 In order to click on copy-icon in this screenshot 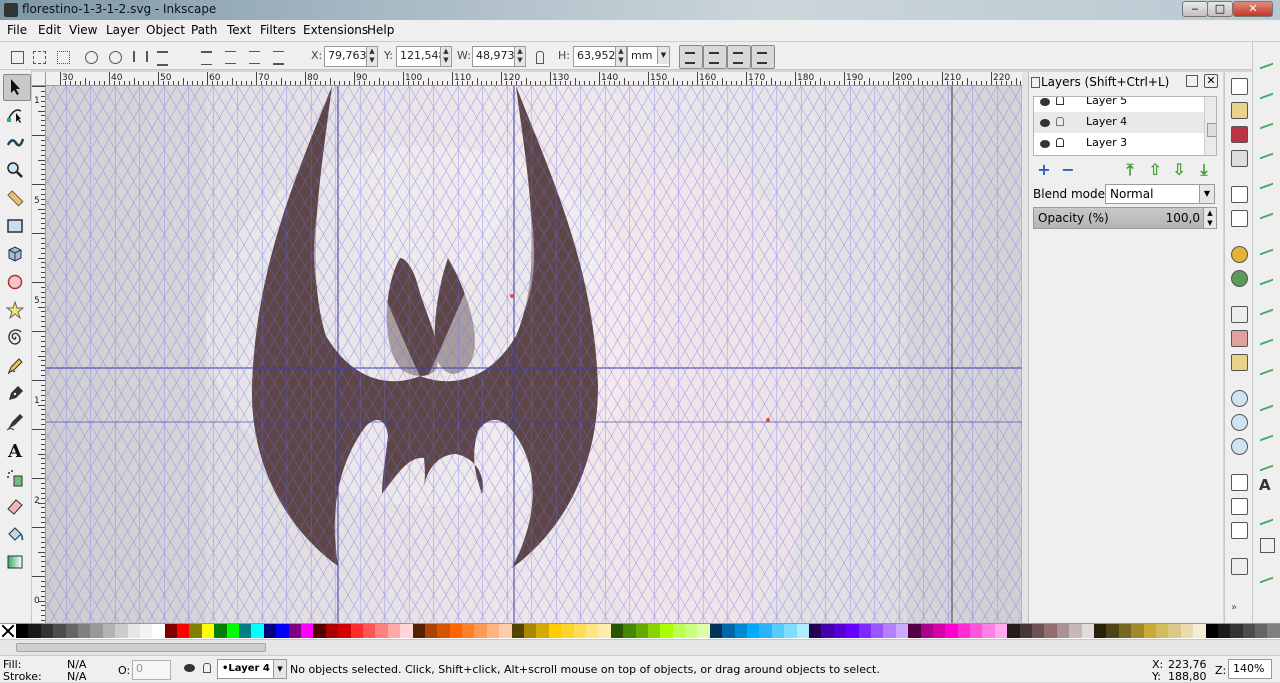, I will do `click(1239, 314)`.